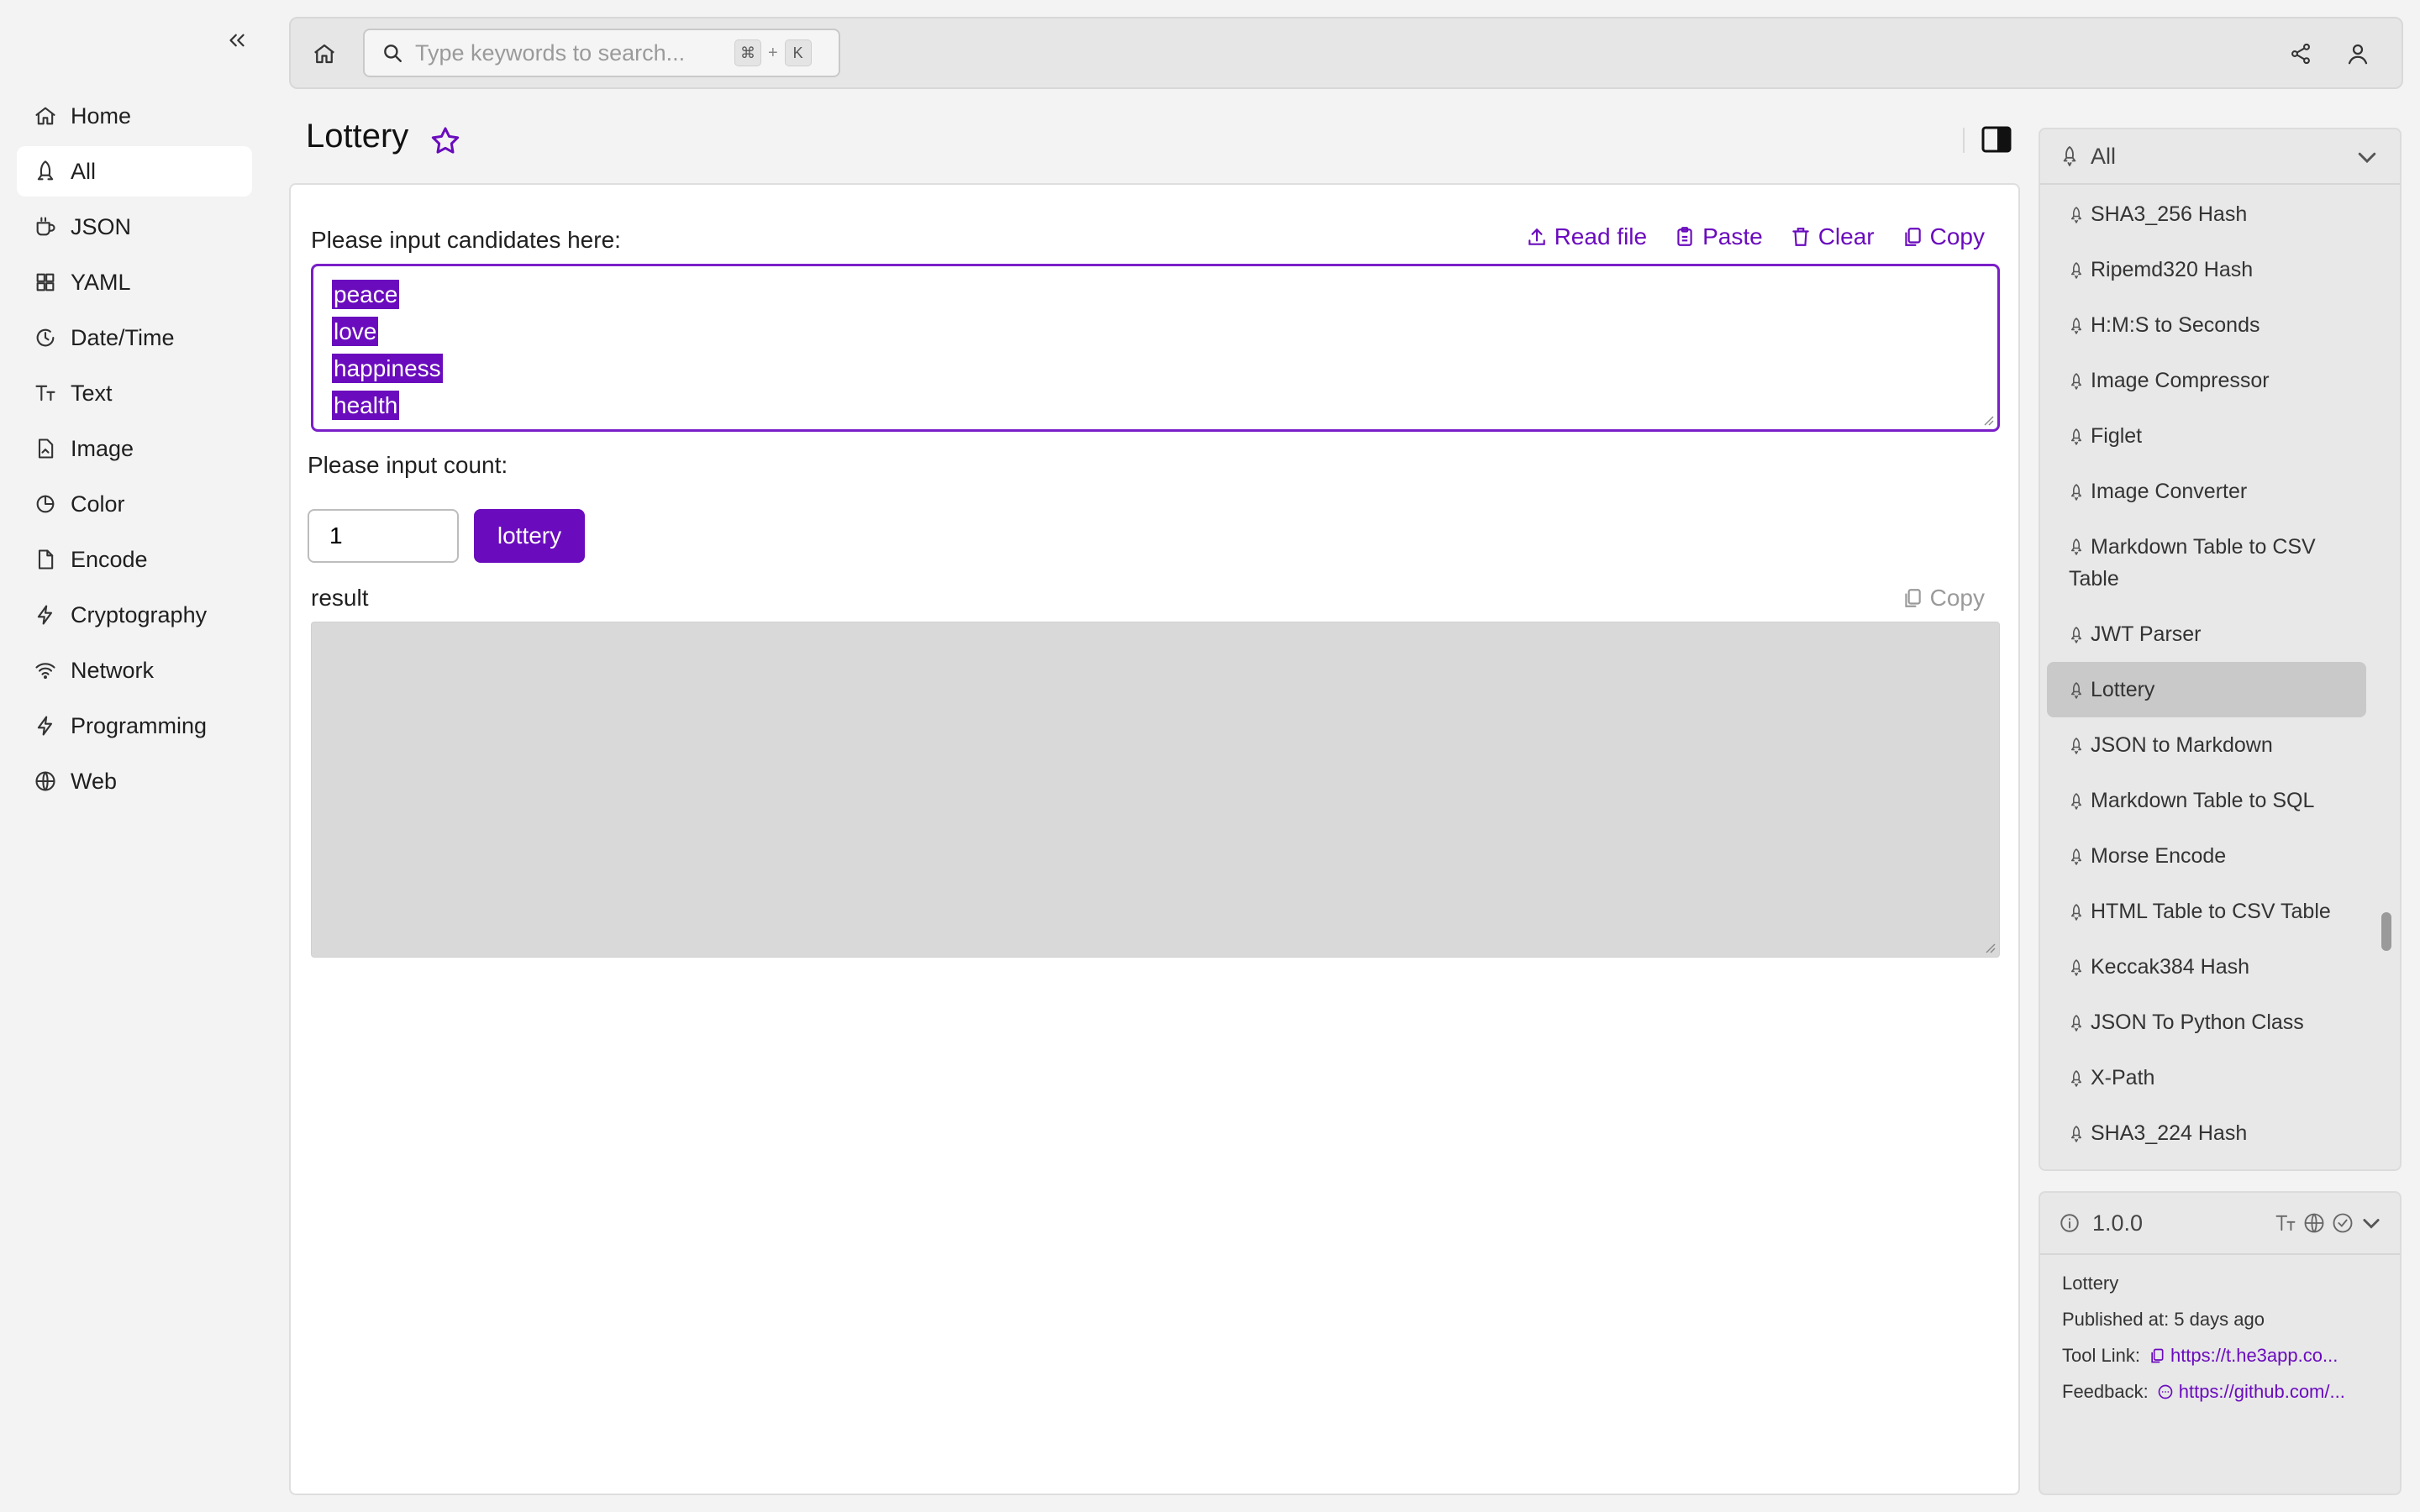 The image size is (2420, 1512). What do you see at coordinates (2371, 1223) in the screenshot?
I see `chevron-down-icon` at bounding box center [2371, 1223].